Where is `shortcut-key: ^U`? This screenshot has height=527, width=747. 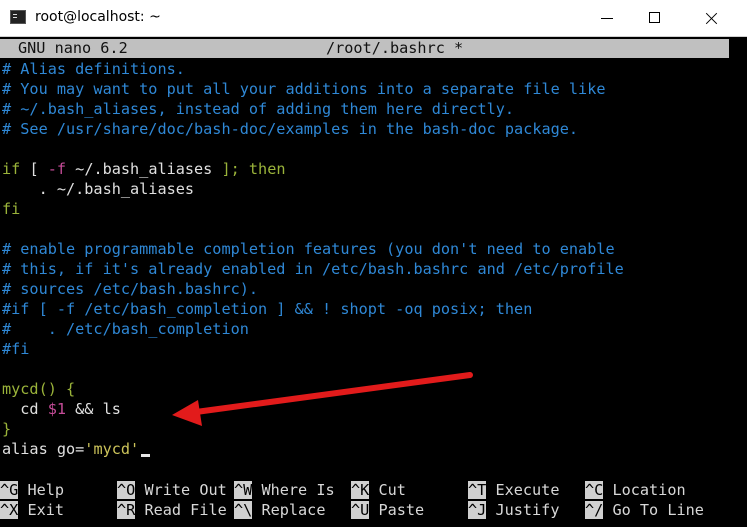 shortcut-key: ^U is located at coordinates (360, 510).